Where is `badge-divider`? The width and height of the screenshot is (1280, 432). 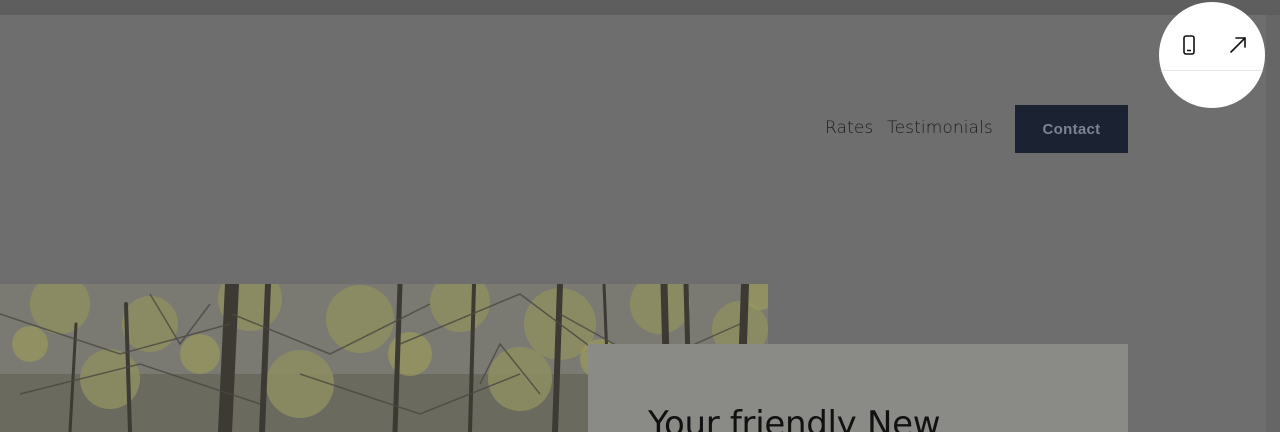 badge-divider is located at coordinates (1212, 70).